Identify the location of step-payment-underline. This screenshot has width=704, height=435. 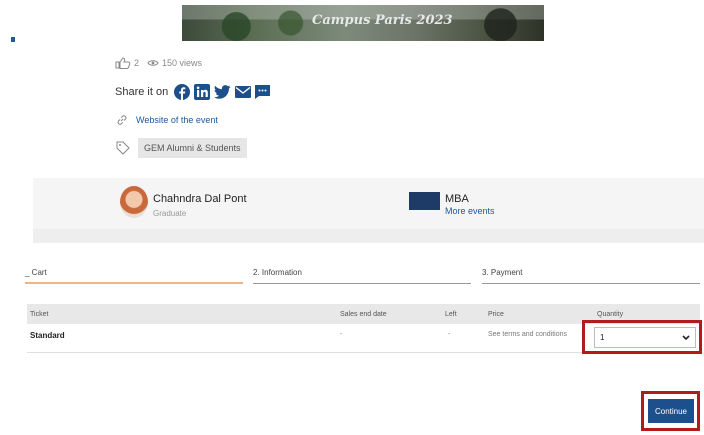
(591, 283).